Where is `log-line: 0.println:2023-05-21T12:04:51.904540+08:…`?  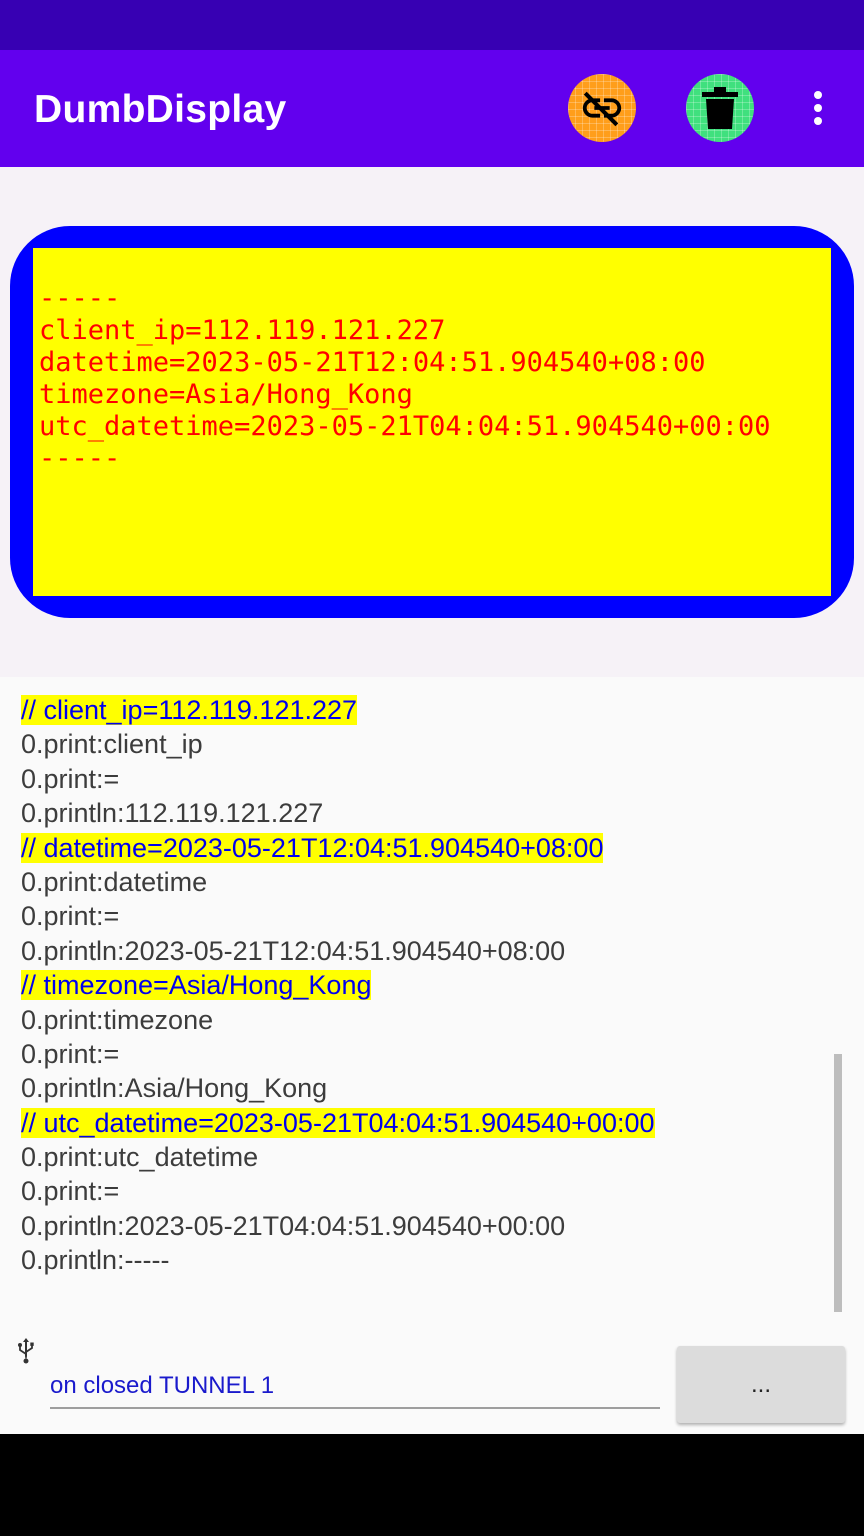 log-line: 0.println:2023-05-21T12:04:51.904540+08:… is located at coordinates (293, 950).